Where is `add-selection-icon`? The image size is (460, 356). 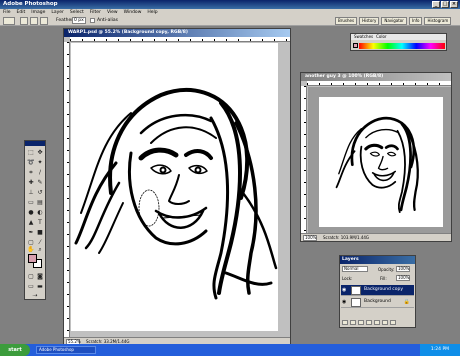
add-selection-icon is located at coordinates (34, 21).